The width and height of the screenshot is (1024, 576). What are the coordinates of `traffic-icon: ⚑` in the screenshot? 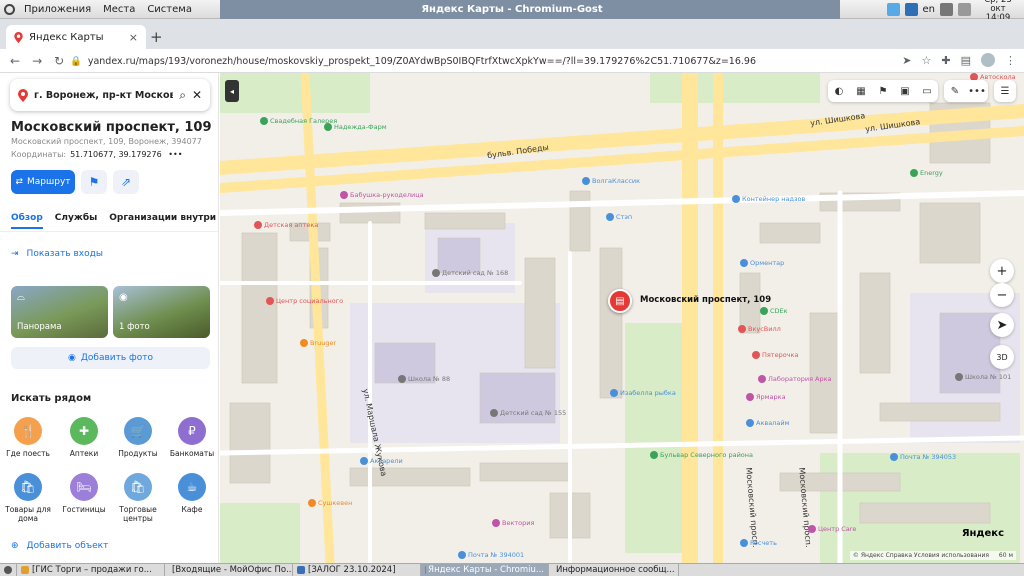 It's located at (883, 91).